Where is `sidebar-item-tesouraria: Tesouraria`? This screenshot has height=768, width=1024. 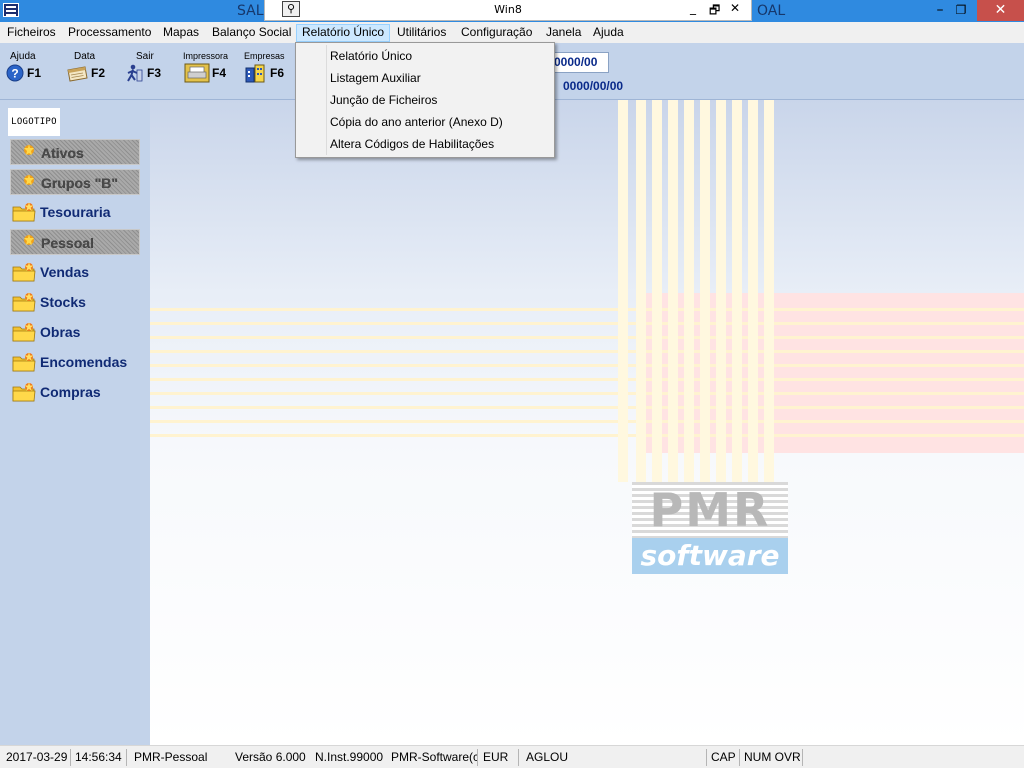
sidebar-item-tesouraria: Tesouraria is located at coordinates (75, 212).